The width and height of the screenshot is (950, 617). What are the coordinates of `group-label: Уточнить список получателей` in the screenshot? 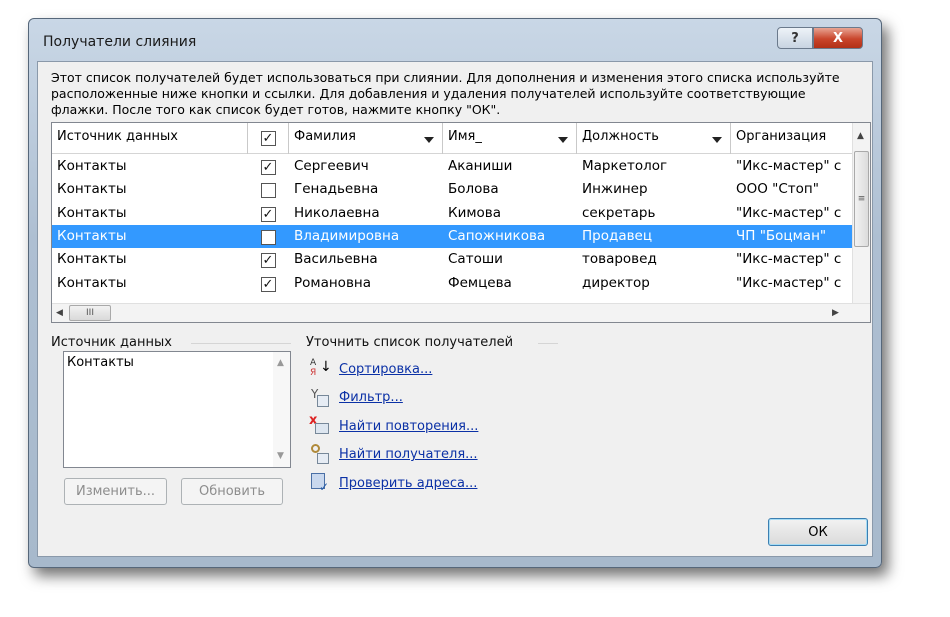 It's located at (410, 342).